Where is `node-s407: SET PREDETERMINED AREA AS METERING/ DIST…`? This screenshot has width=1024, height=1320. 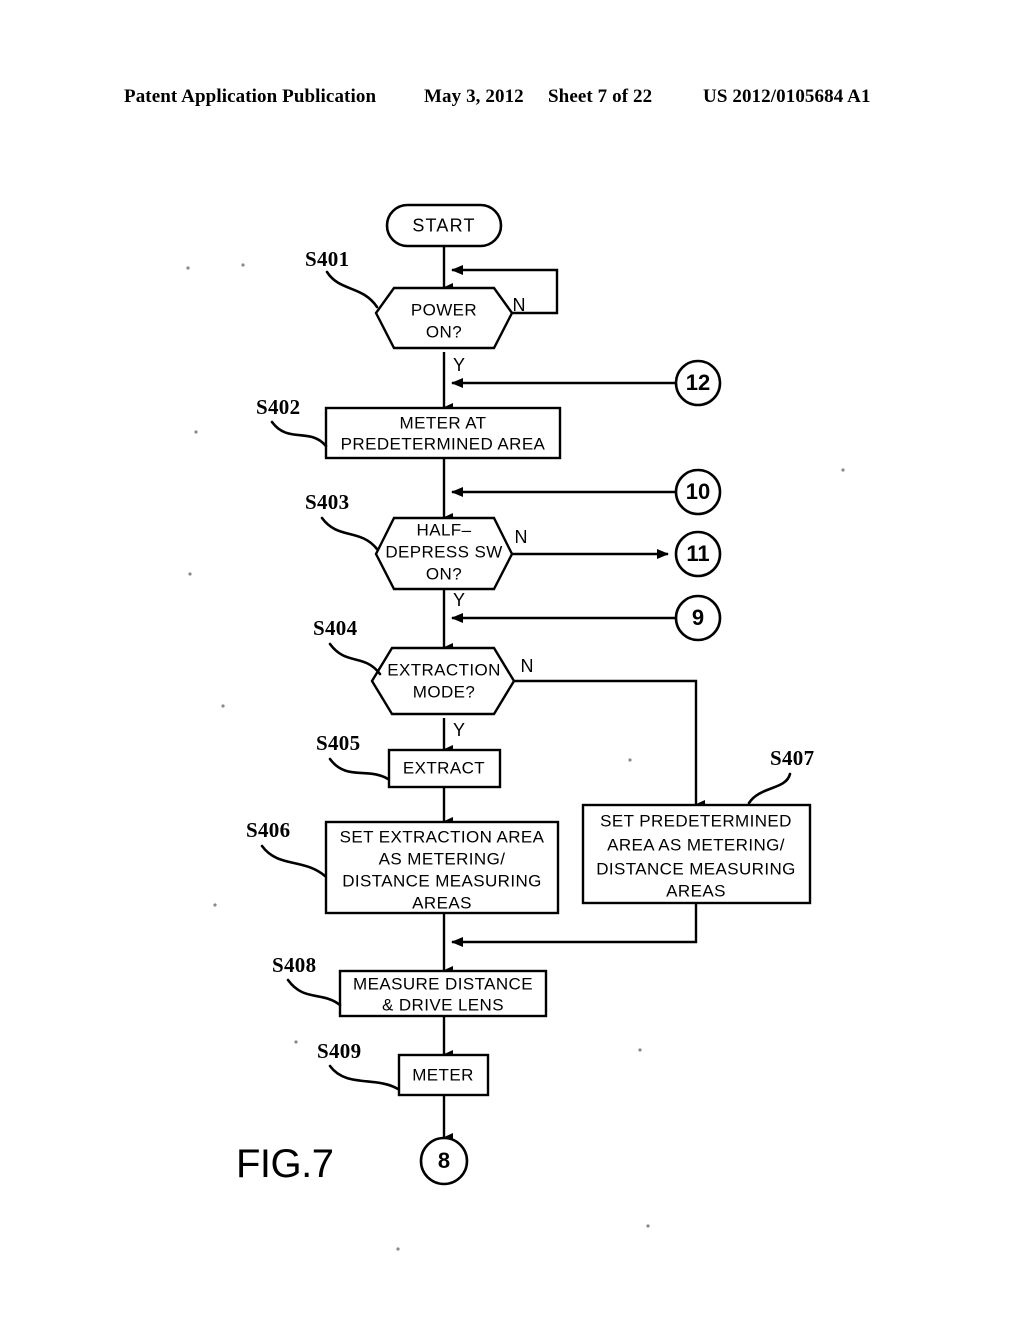 node-s407: SET PREDETERMINED AREA AS METERING/ DIST… is located at coordinates (696, 854).